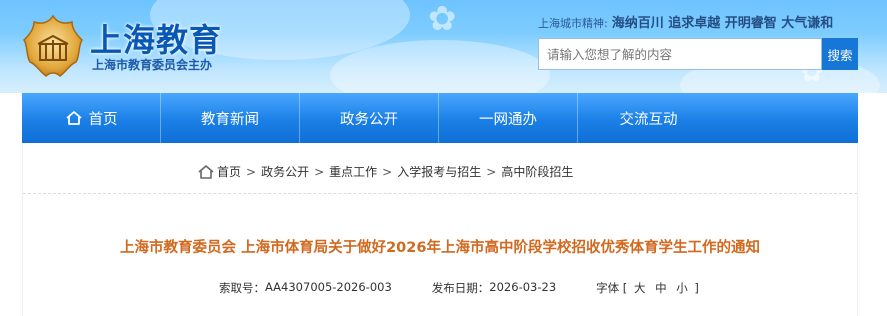 The width and height of the screenshot is (887, 316). What do you see at coordinates (661, 288) in the screenshot?
I see `font-size-medium-button: 中` at bounding box center [661, 288].